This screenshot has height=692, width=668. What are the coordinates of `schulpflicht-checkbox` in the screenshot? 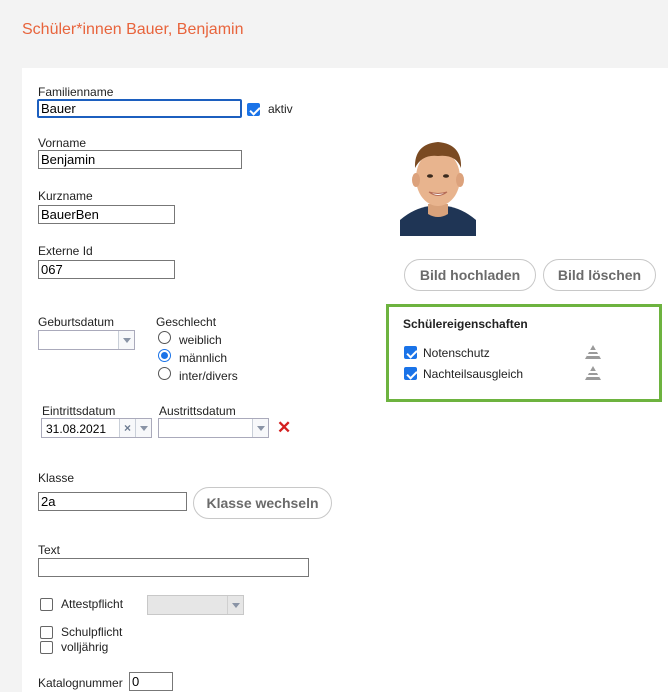 It's located at (46, 632).